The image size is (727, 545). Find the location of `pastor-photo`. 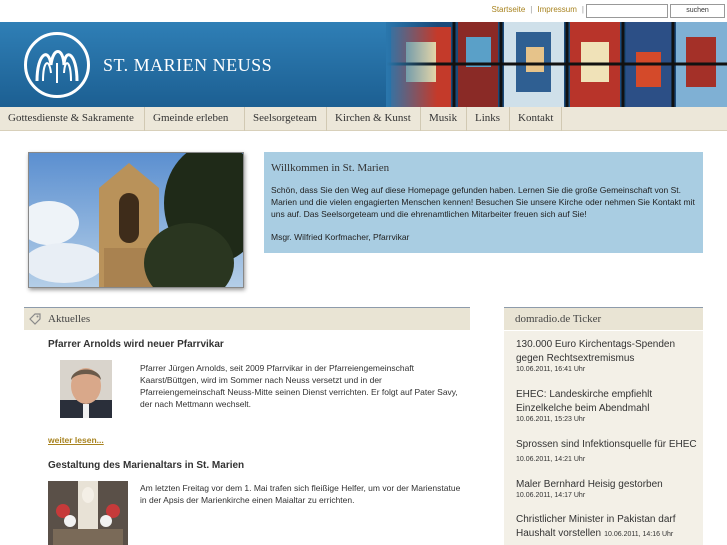

pastor-photo is located at coordinates (86, 389).